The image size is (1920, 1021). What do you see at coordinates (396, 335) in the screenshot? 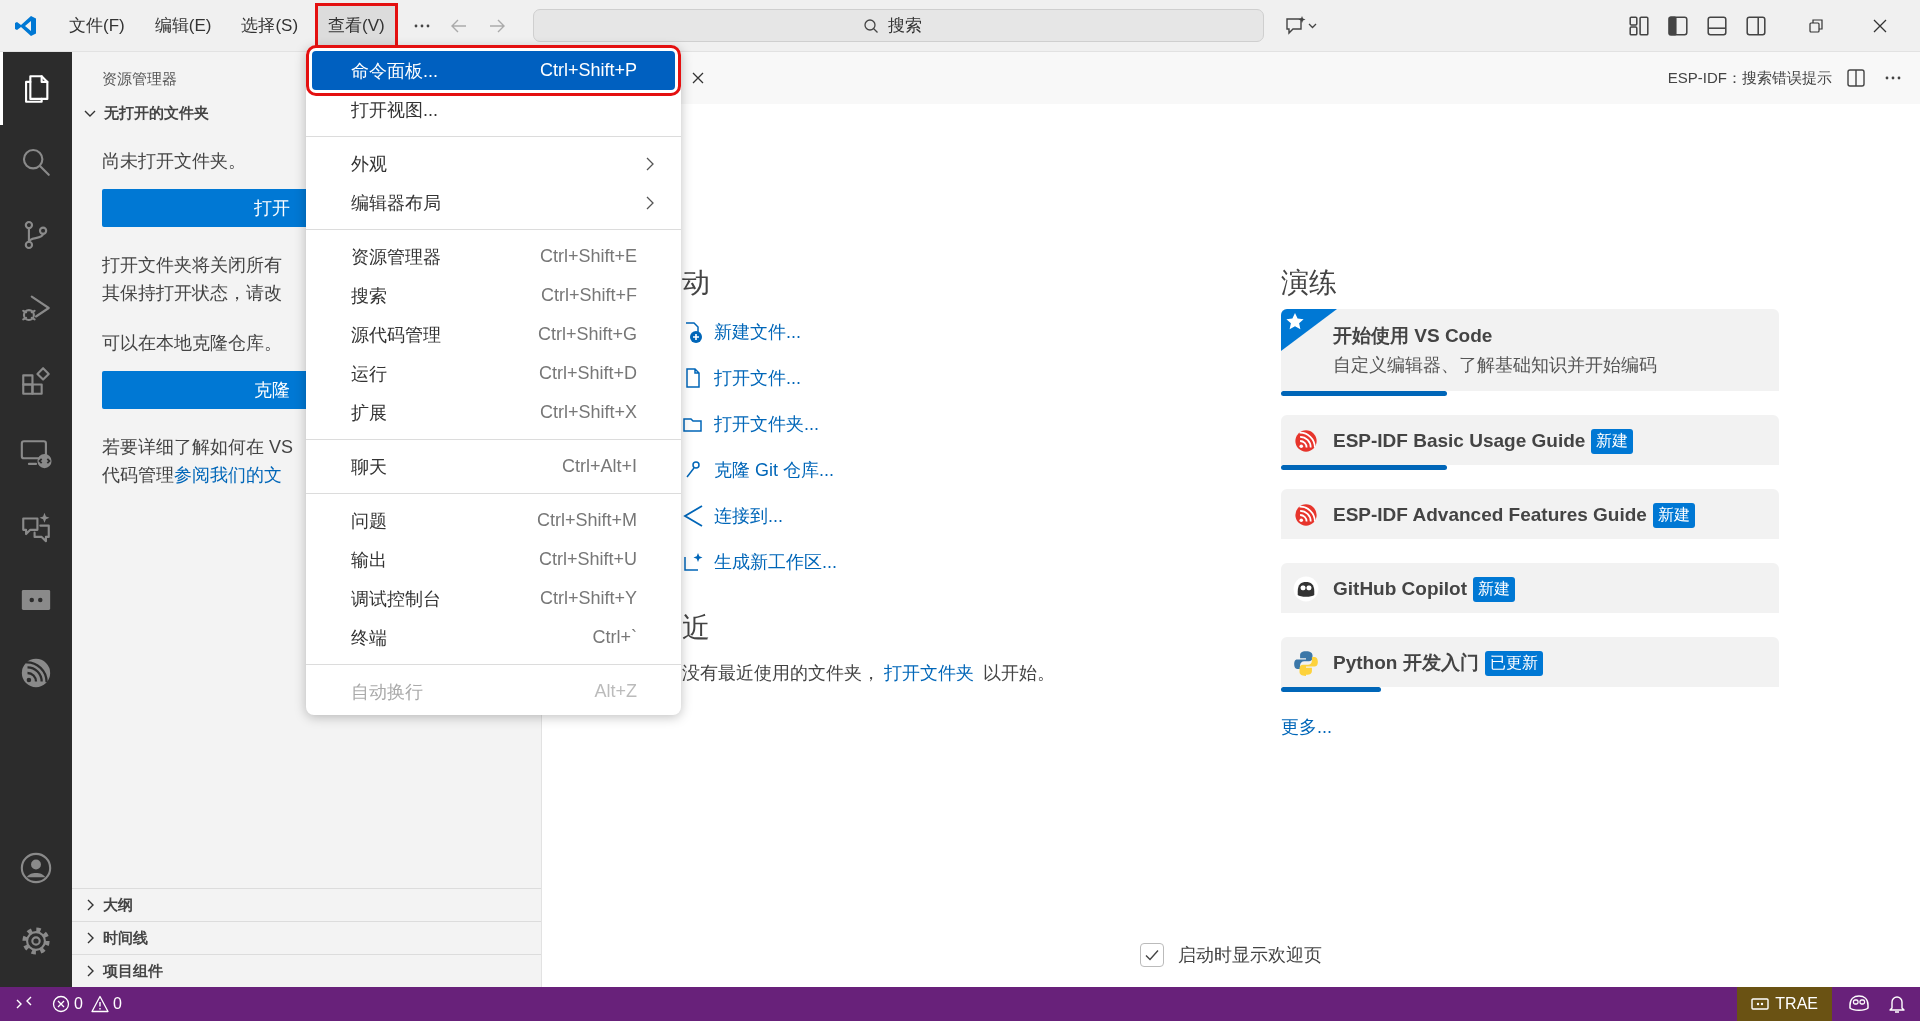
I see `menu-item-label: 源代码管理` at bounding box center [396, 335].